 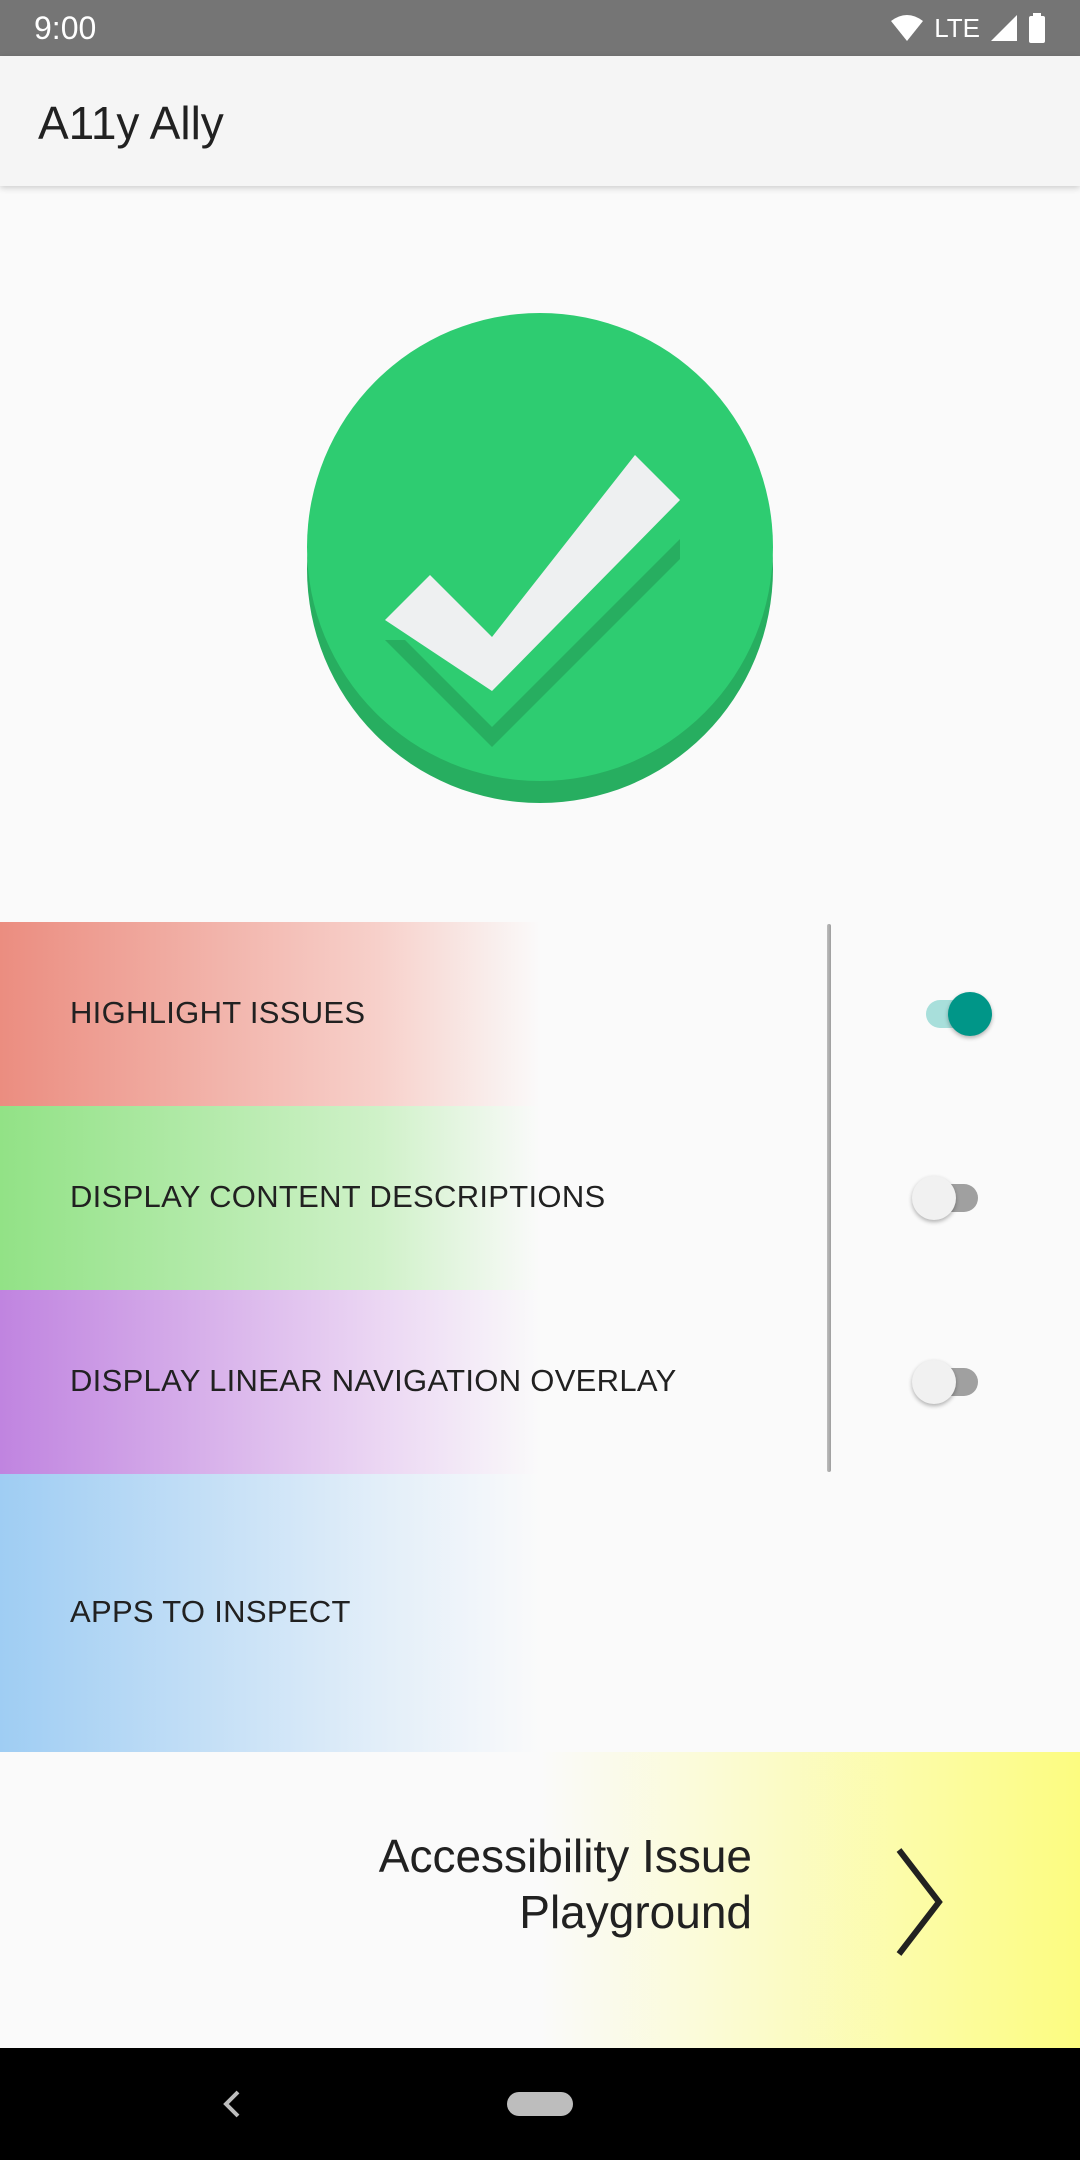 What do you see at coordinates (373, 1380) in the screenshot?
I see `linear-navigation-label: DISPLAY LINEAR NAVIGATION OVERLAY` at bounding box center [373, 1380].